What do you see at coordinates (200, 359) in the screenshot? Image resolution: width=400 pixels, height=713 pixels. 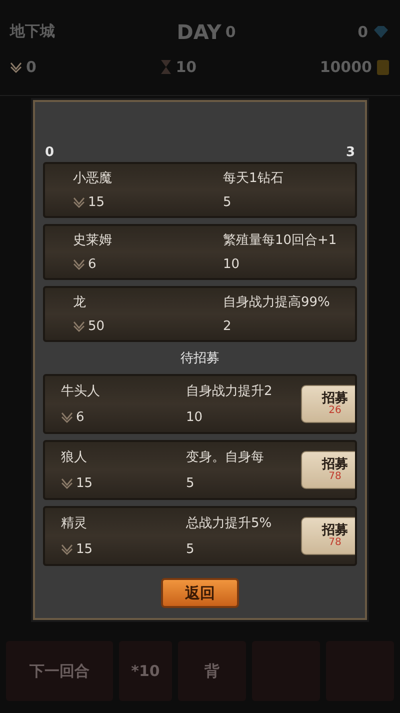 I see `section-title: 待招募` at bounding box center [200, 359].